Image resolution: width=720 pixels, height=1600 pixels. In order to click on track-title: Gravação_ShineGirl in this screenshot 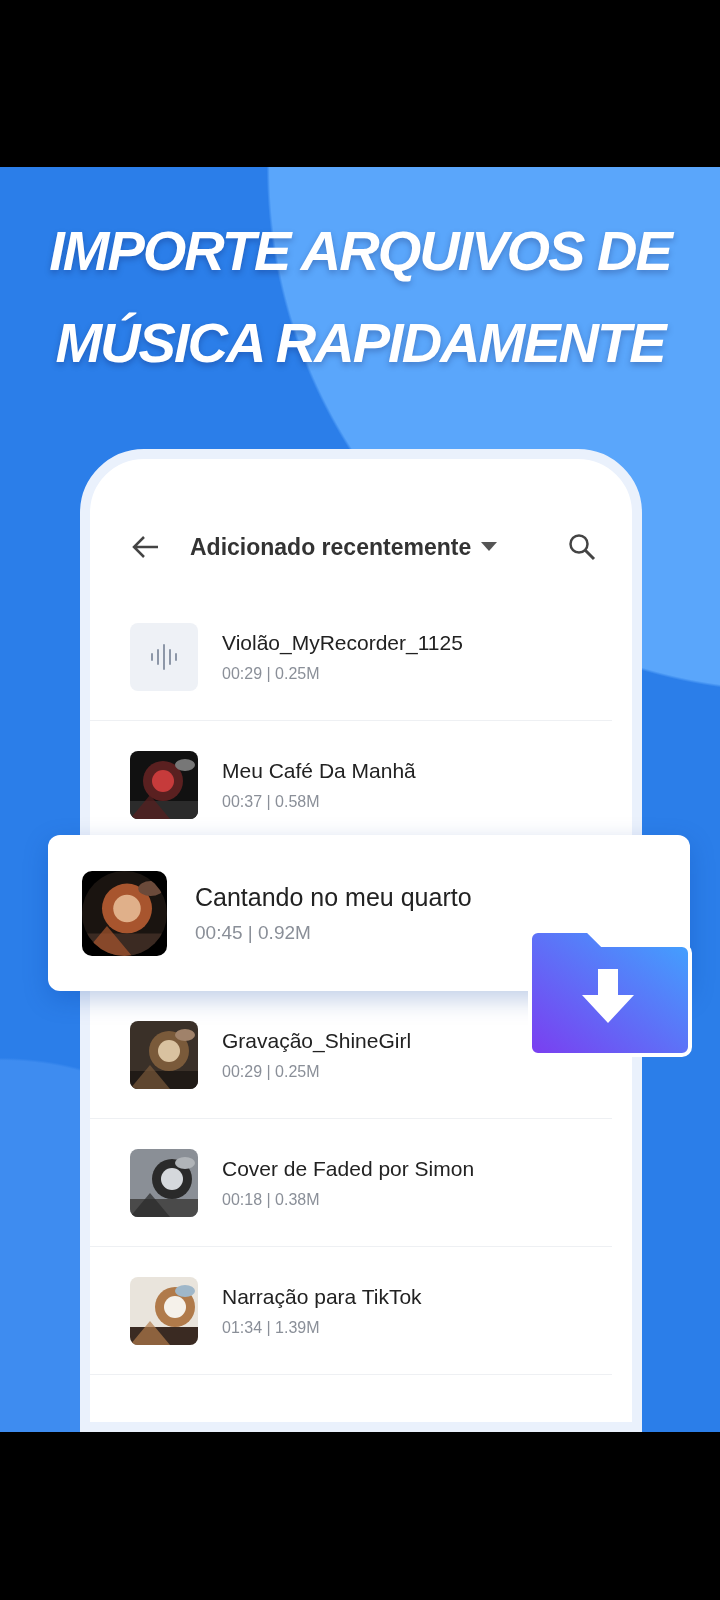, I will do `click(317, 1040)`.